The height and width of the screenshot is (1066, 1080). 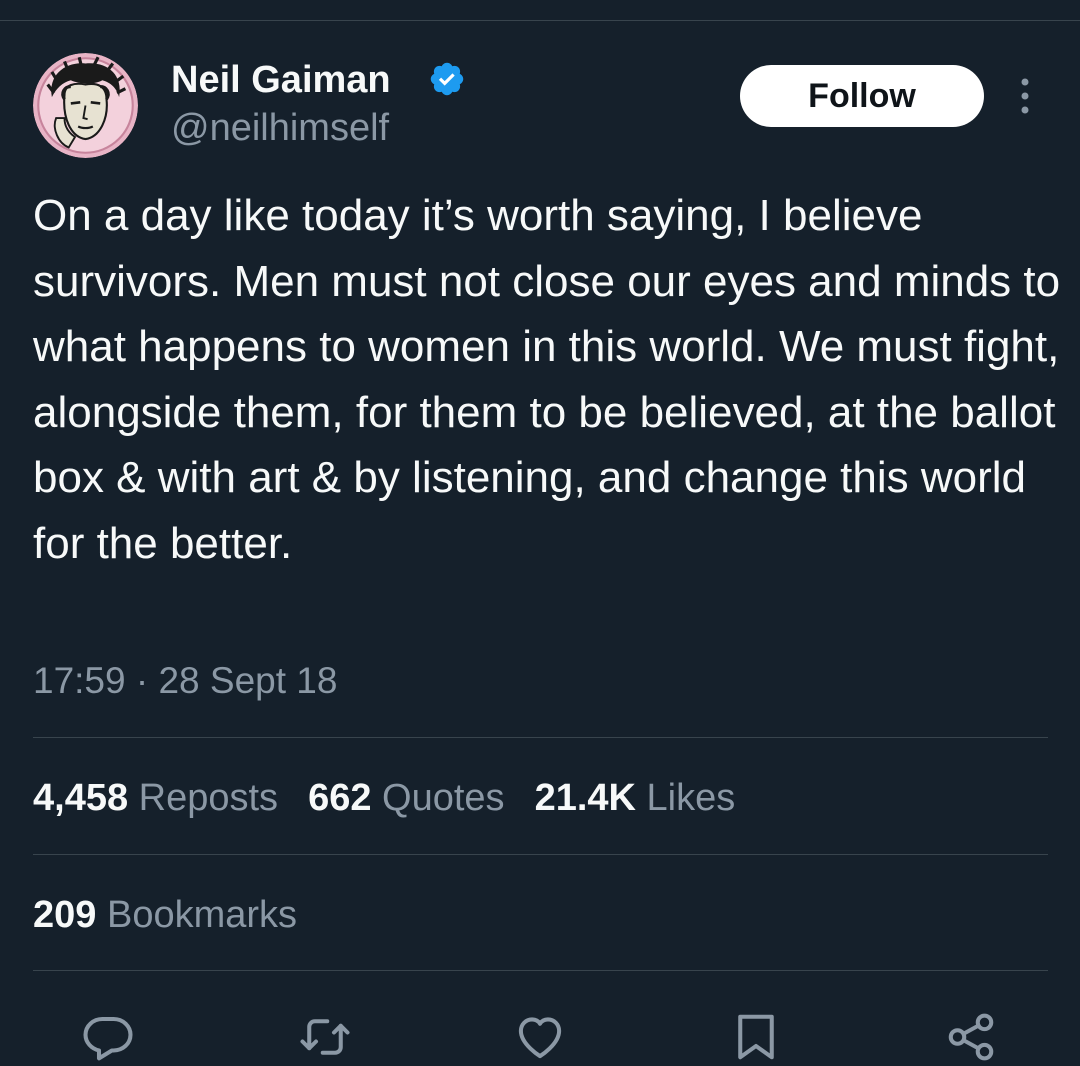 What do you see at coordinates (862, 96) in the screenshot?
I see `follow-button: Follow` at bounding box center [862, 96].